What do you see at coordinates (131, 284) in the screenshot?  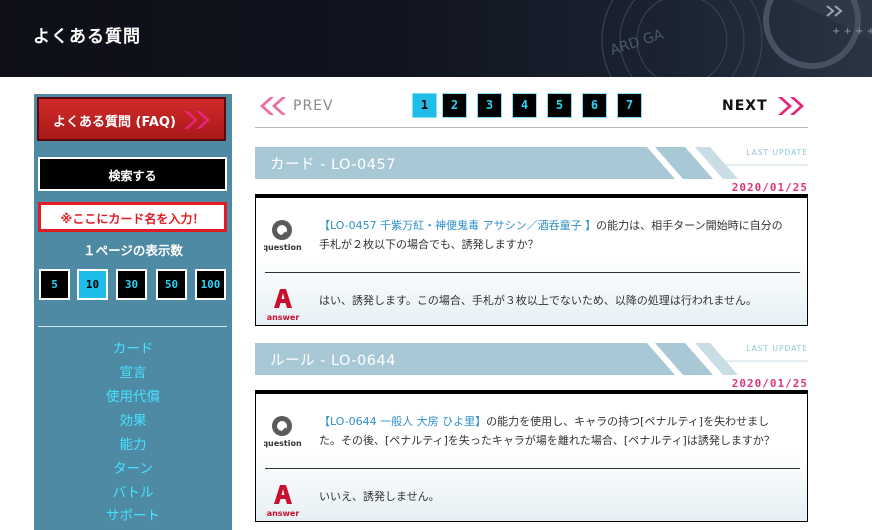 I see `per-page-option: 30` at bounding box center [131, 284].